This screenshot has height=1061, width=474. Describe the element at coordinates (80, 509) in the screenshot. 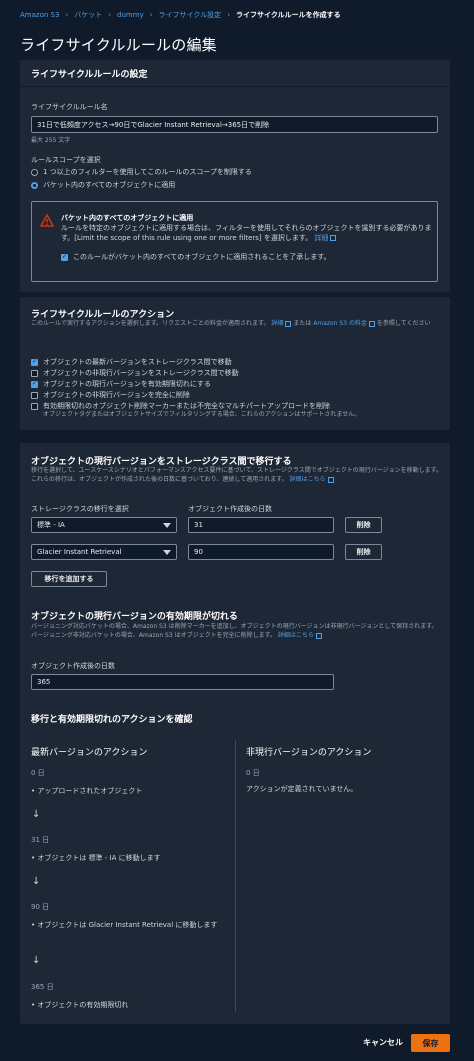

I see `storage-class-label: ストレージクラスの移行を選択` at that location.